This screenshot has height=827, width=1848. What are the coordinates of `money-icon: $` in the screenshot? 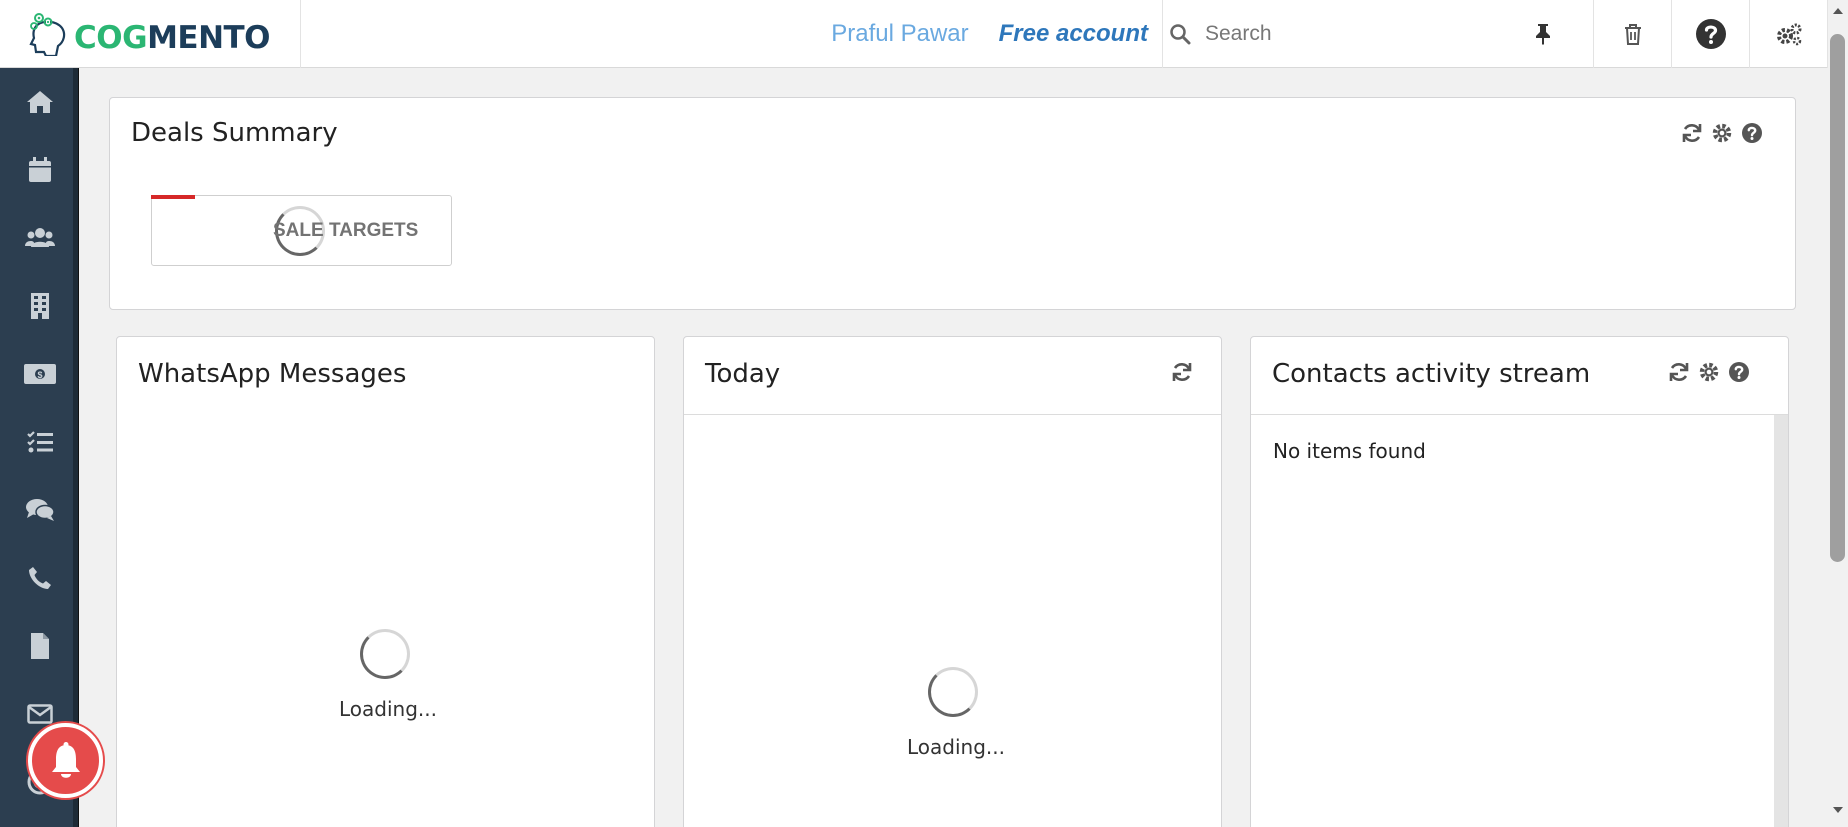 It's located at (39, 374).